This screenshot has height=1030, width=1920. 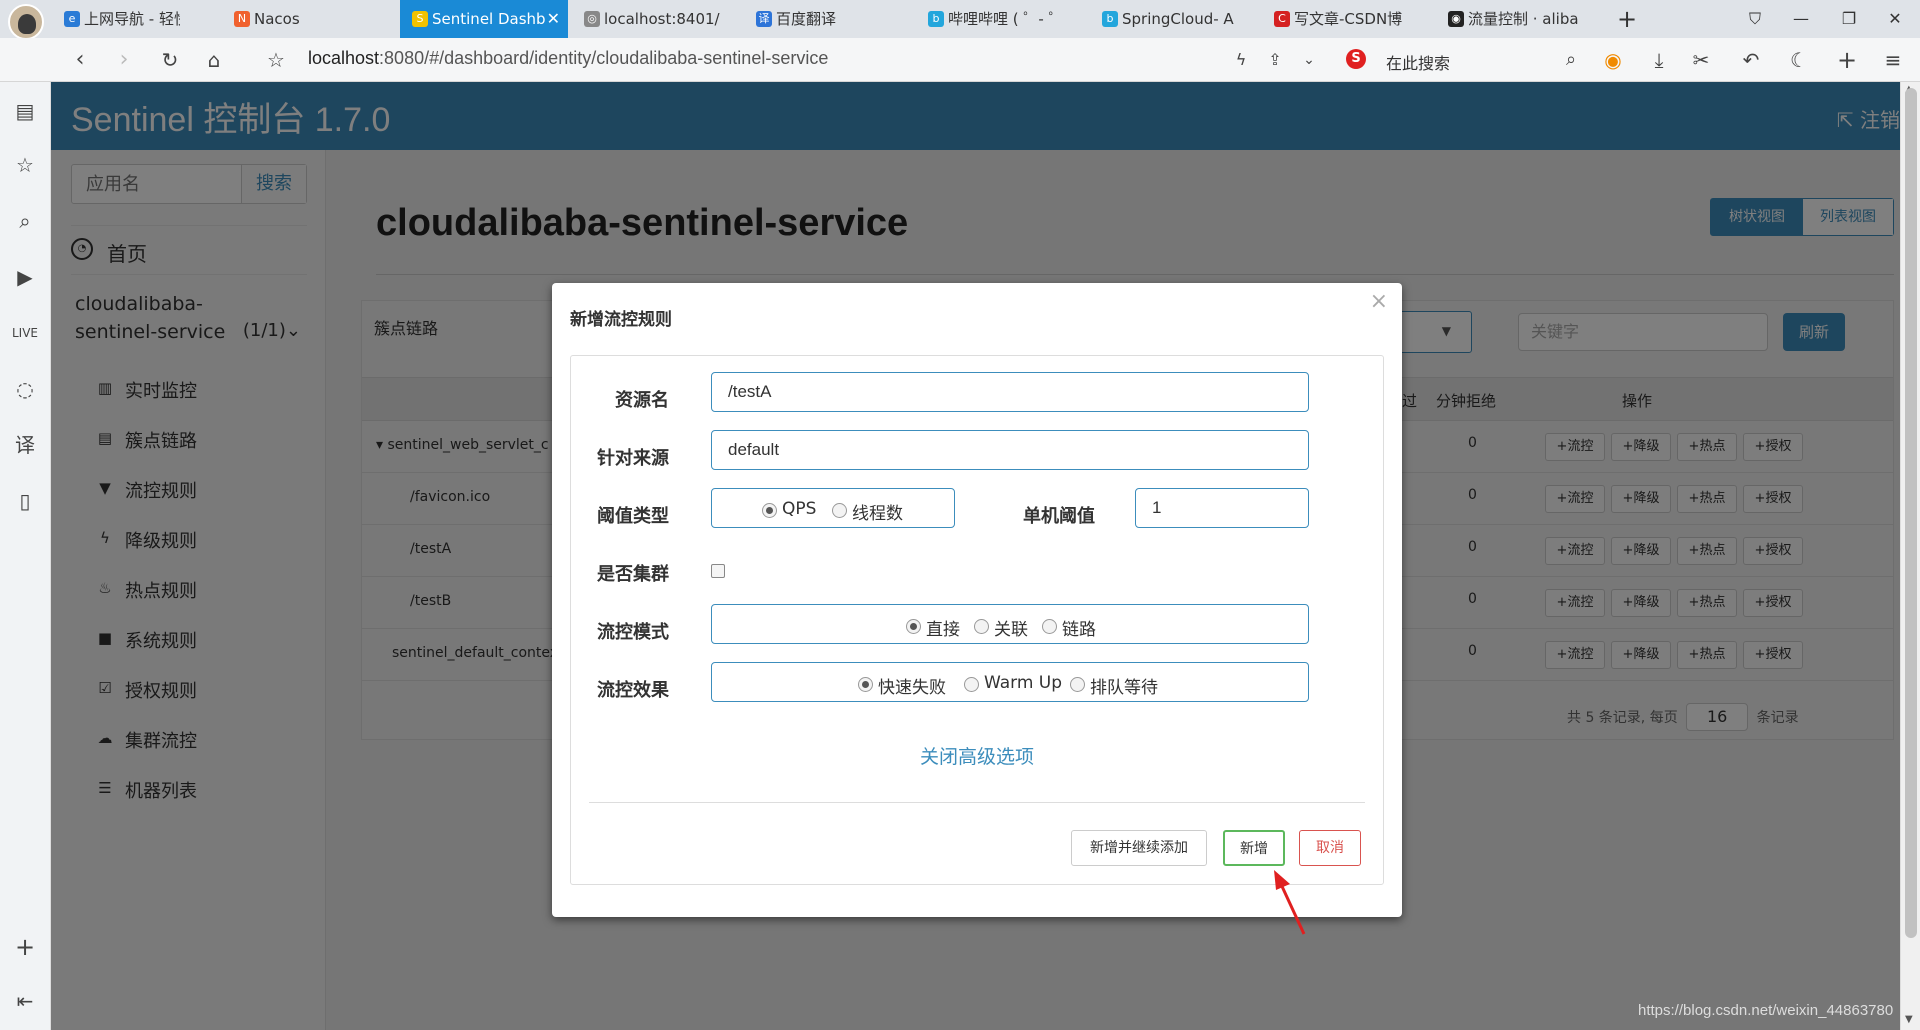 What do you see at coordinates (1847, 60) in the screenshot?
I see `plus-icon: +` at bounding box center [1847, 60].